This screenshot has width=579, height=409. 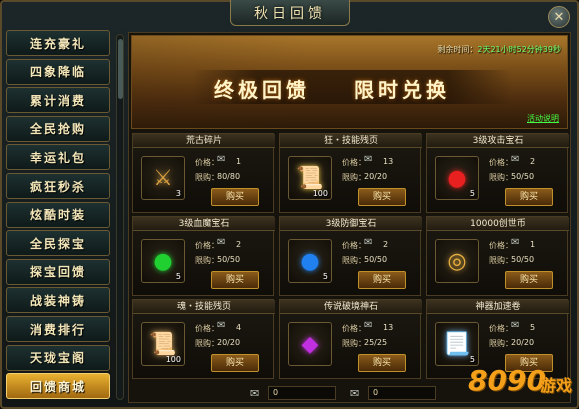 What do you see at coordinates (498, 141) in the screenshot?
I see `item-name: 3级攻击宝石` at bounding box center [498, 141].